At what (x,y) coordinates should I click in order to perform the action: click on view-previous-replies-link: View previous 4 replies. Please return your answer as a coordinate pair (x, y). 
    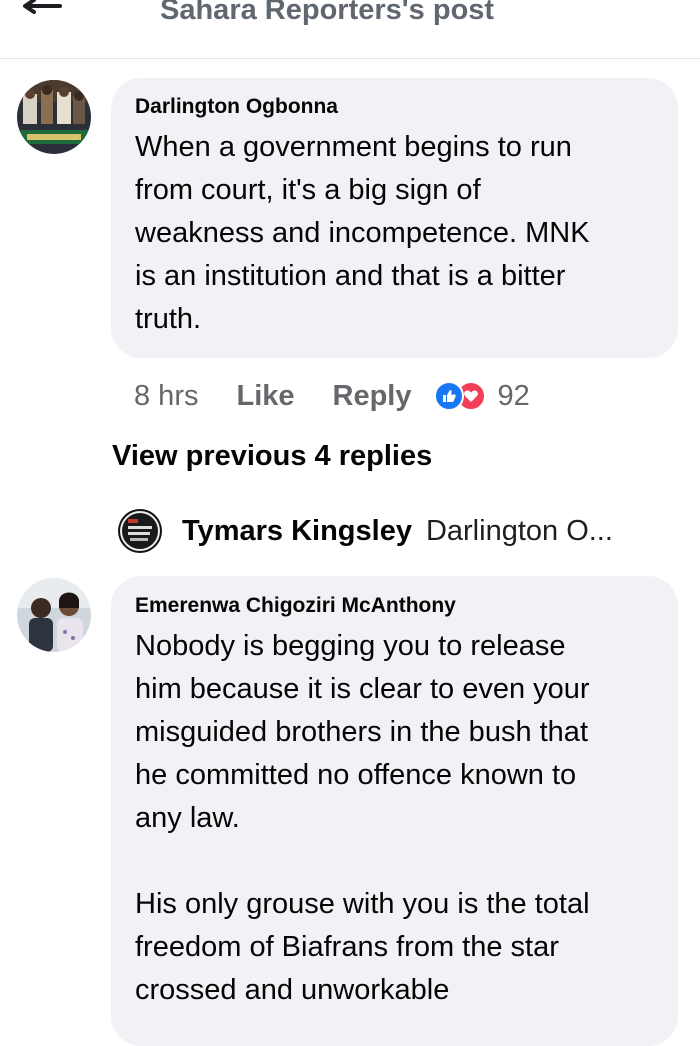
    Looking at the image, I should click on (272, 456).